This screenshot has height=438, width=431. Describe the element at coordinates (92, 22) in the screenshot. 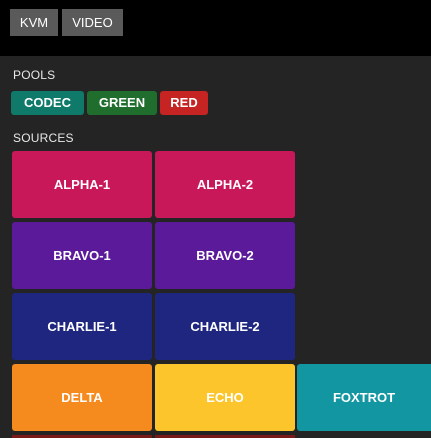

I see `tab-video: VIDEO` at that location.